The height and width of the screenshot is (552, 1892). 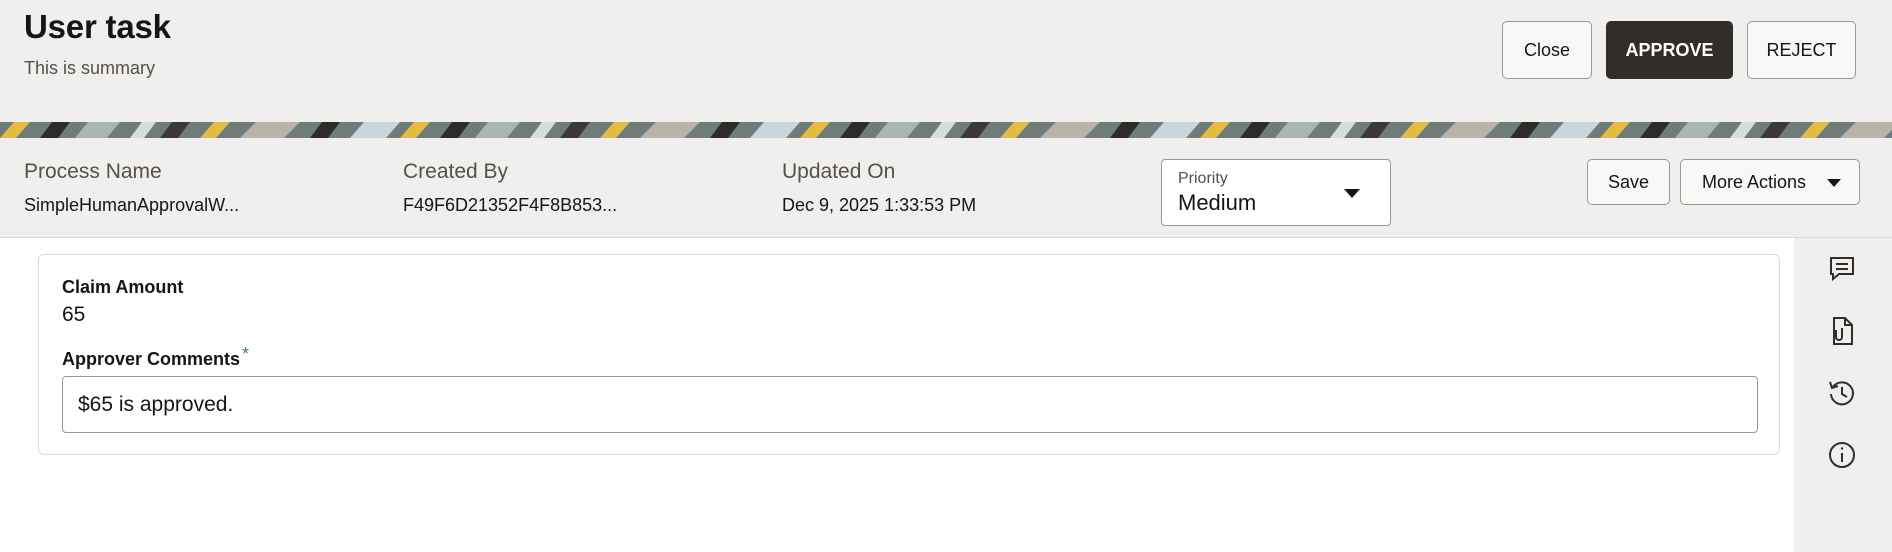 I want to click on banner-pattern, so click(x=946, y=130).